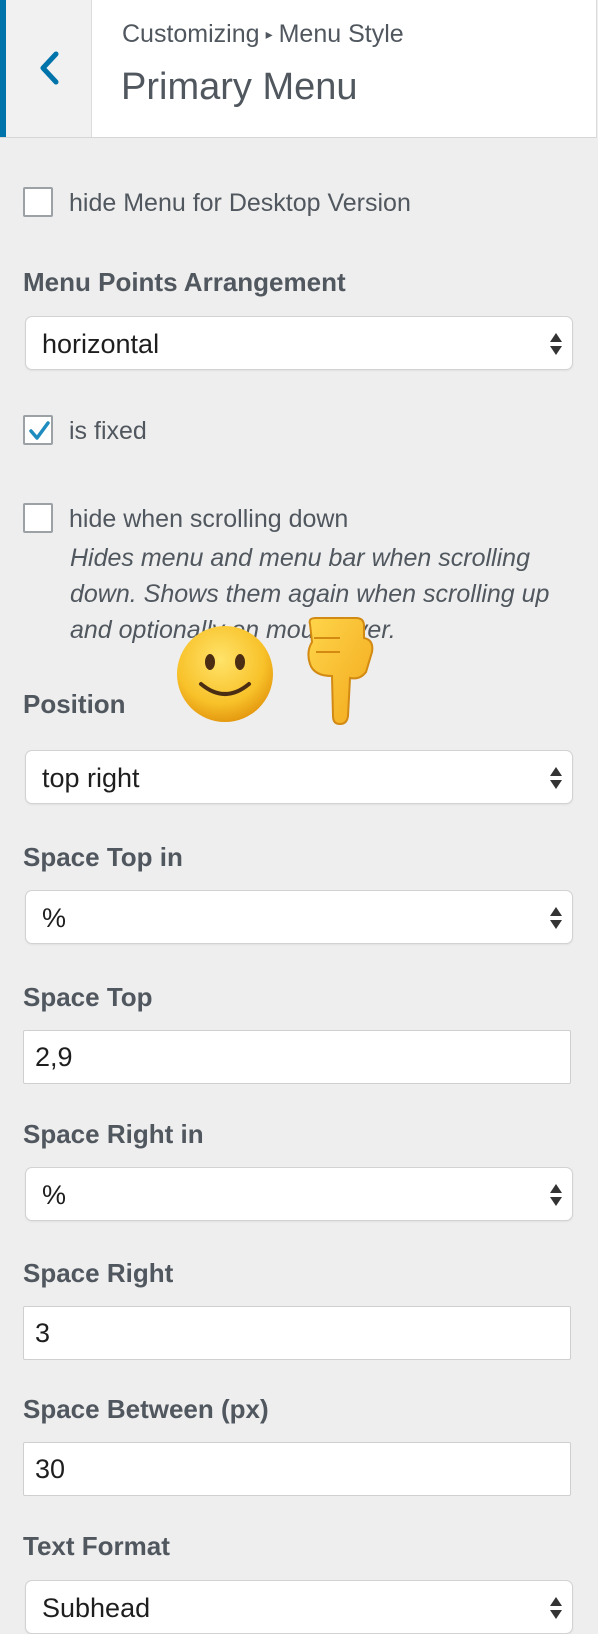  I want to click on arrangement-select: horizontal, so click(299, 343).